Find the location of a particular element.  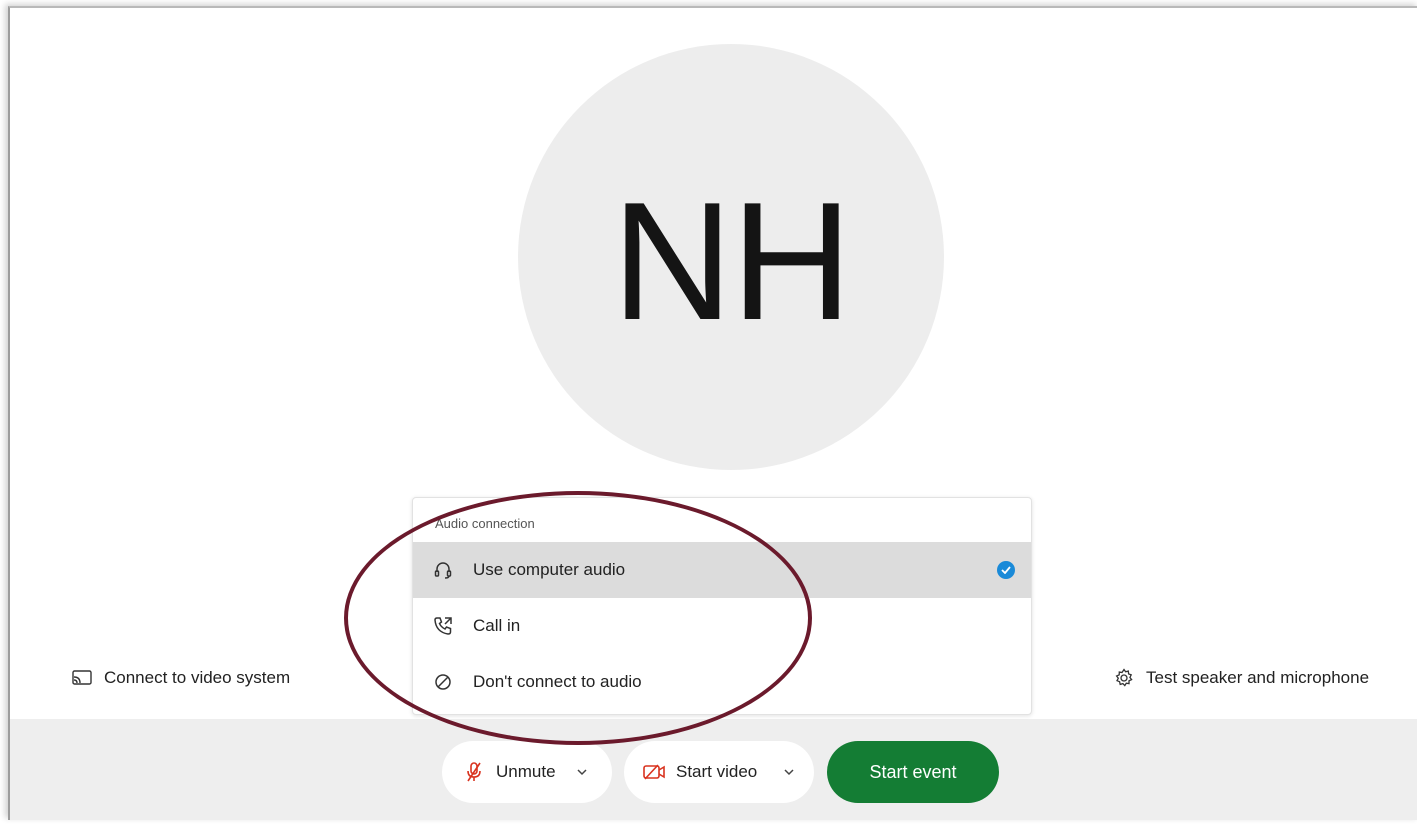

headset-icon is located at coordinates (443, 570).